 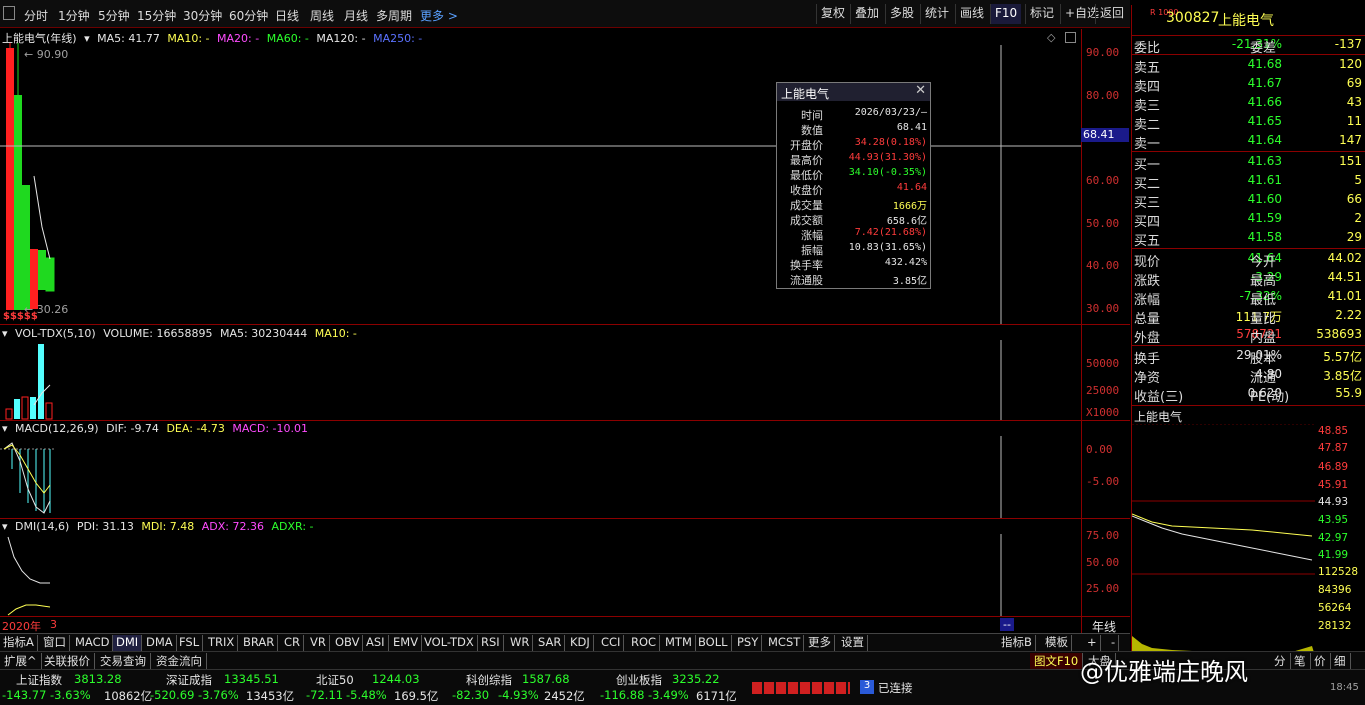 What do you see at coordinates (520, 643) in the screenshot?
I see `tab-wr: WR` at bounding box center [520, 643].